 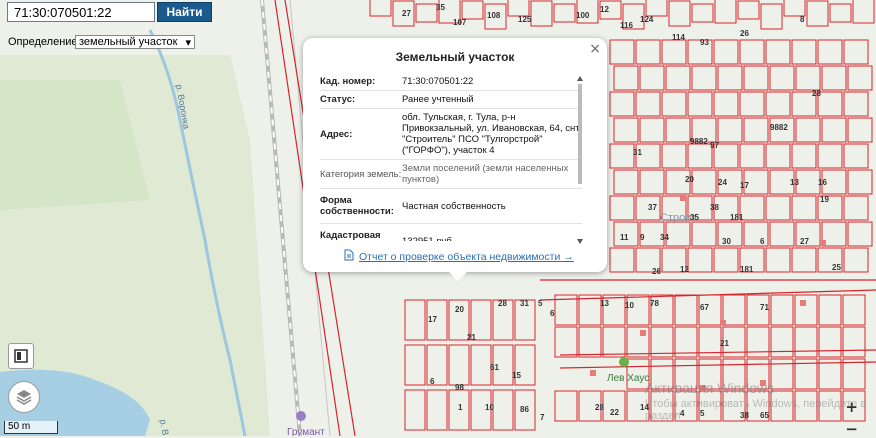 I want to click on search-button: Найти, so click(x=184, y=12).